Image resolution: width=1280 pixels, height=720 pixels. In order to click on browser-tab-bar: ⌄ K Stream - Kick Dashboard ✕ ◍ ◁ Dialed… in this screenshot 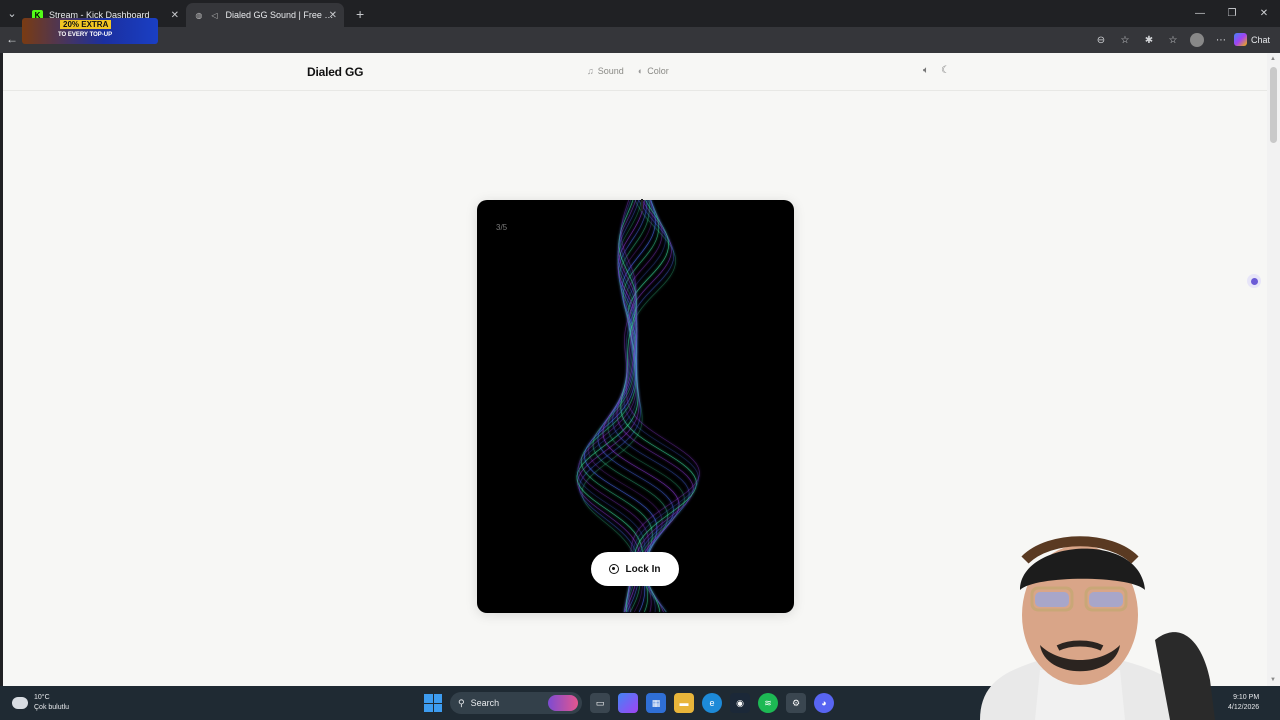, I will do `click(640, 13)`.